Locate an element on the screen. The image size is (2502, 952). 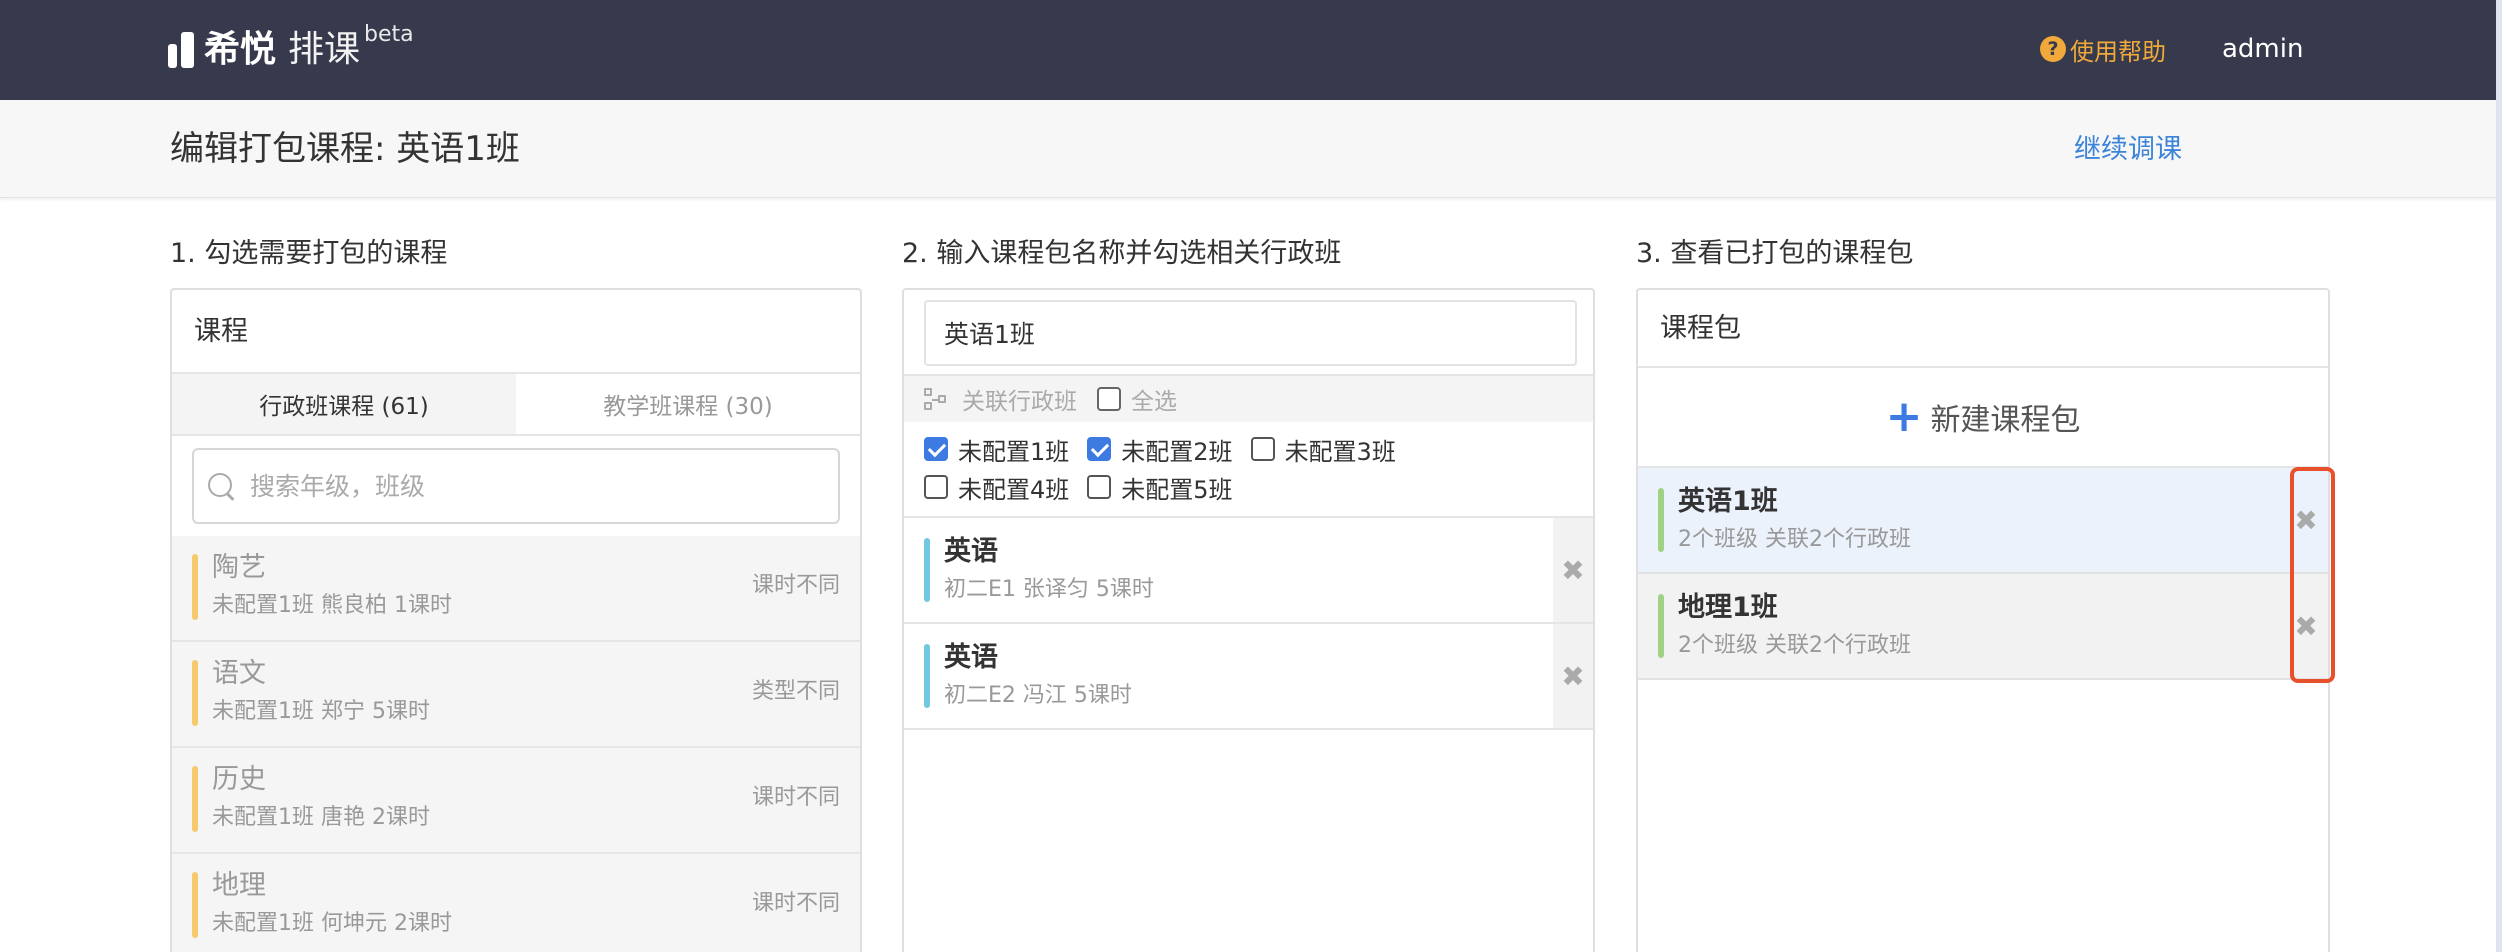
class-checkbox: 未配置1班 is located at coordinates (996, 449).